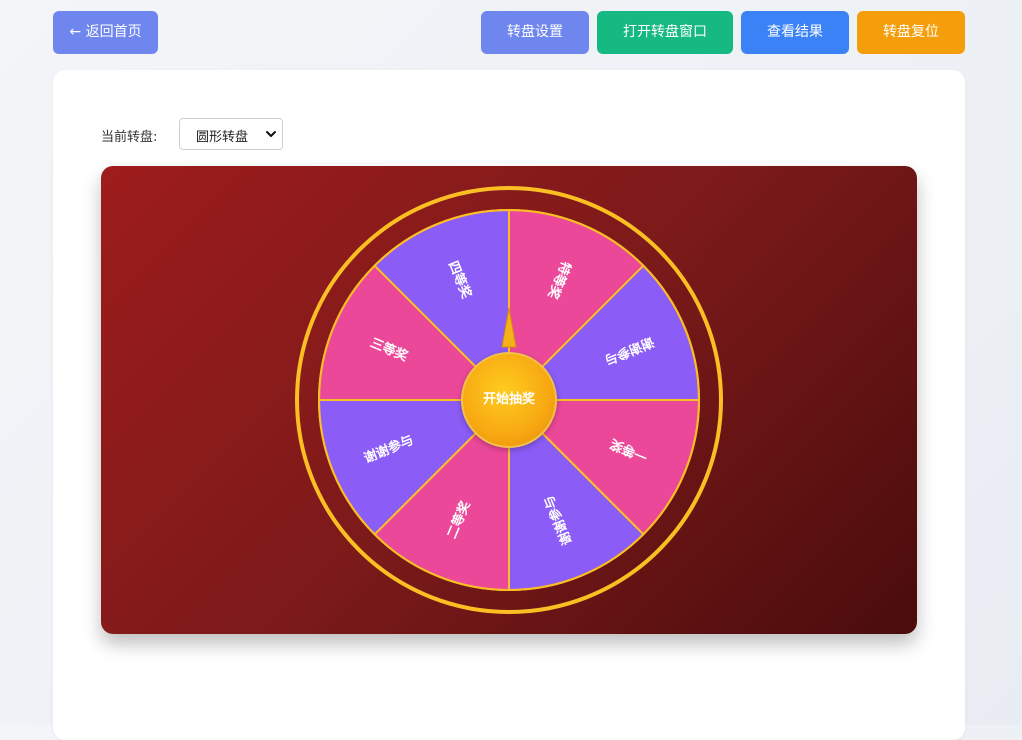  Describe the element at coordinates (105, 32) in the screenshot. I see `back-home-button: ← 返回首页` at that location.